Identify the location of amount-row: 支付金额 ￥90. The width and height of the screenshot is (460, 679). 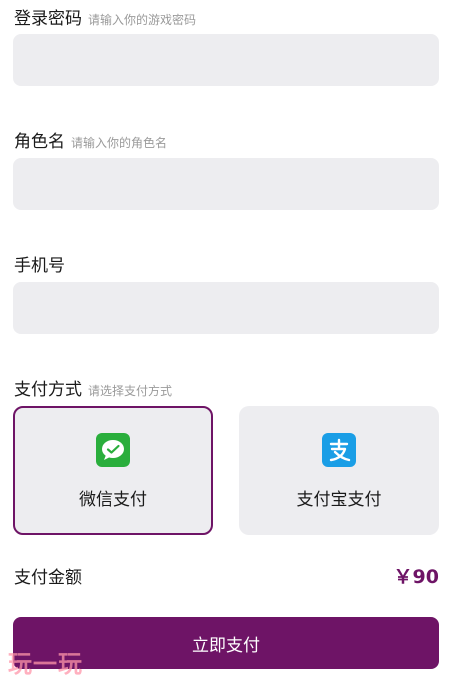
(226, 575).